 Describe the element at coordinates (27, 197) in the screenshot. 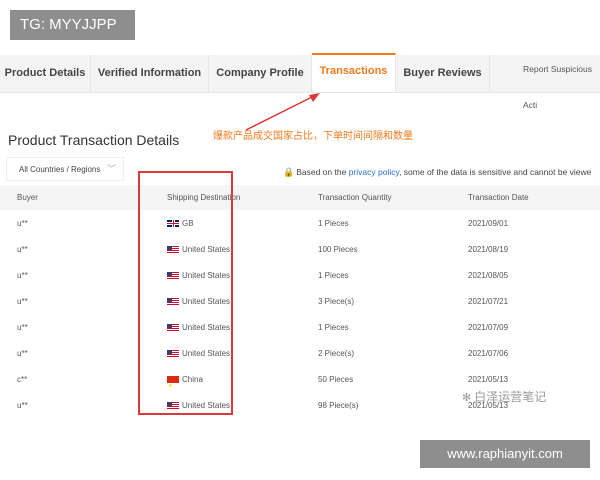

I see `header-buyer: Buyer` at that location.